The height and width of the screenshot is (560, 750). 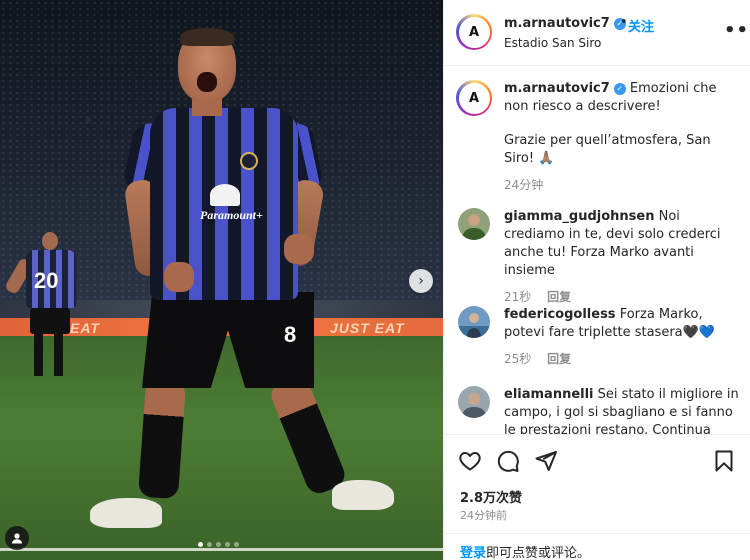 I want to click on person-icon, so click(x=17, y=538).